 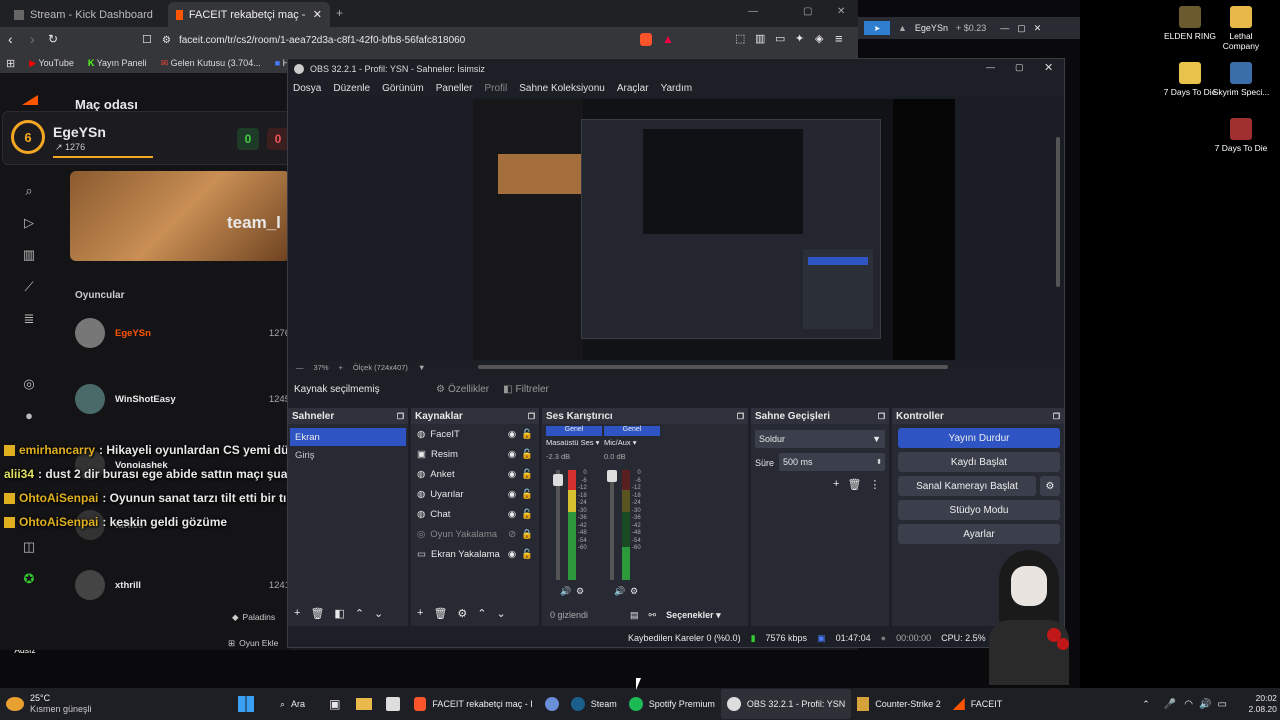 I want to click on extensions-icon: ⬚, so click(x=740, y=38).